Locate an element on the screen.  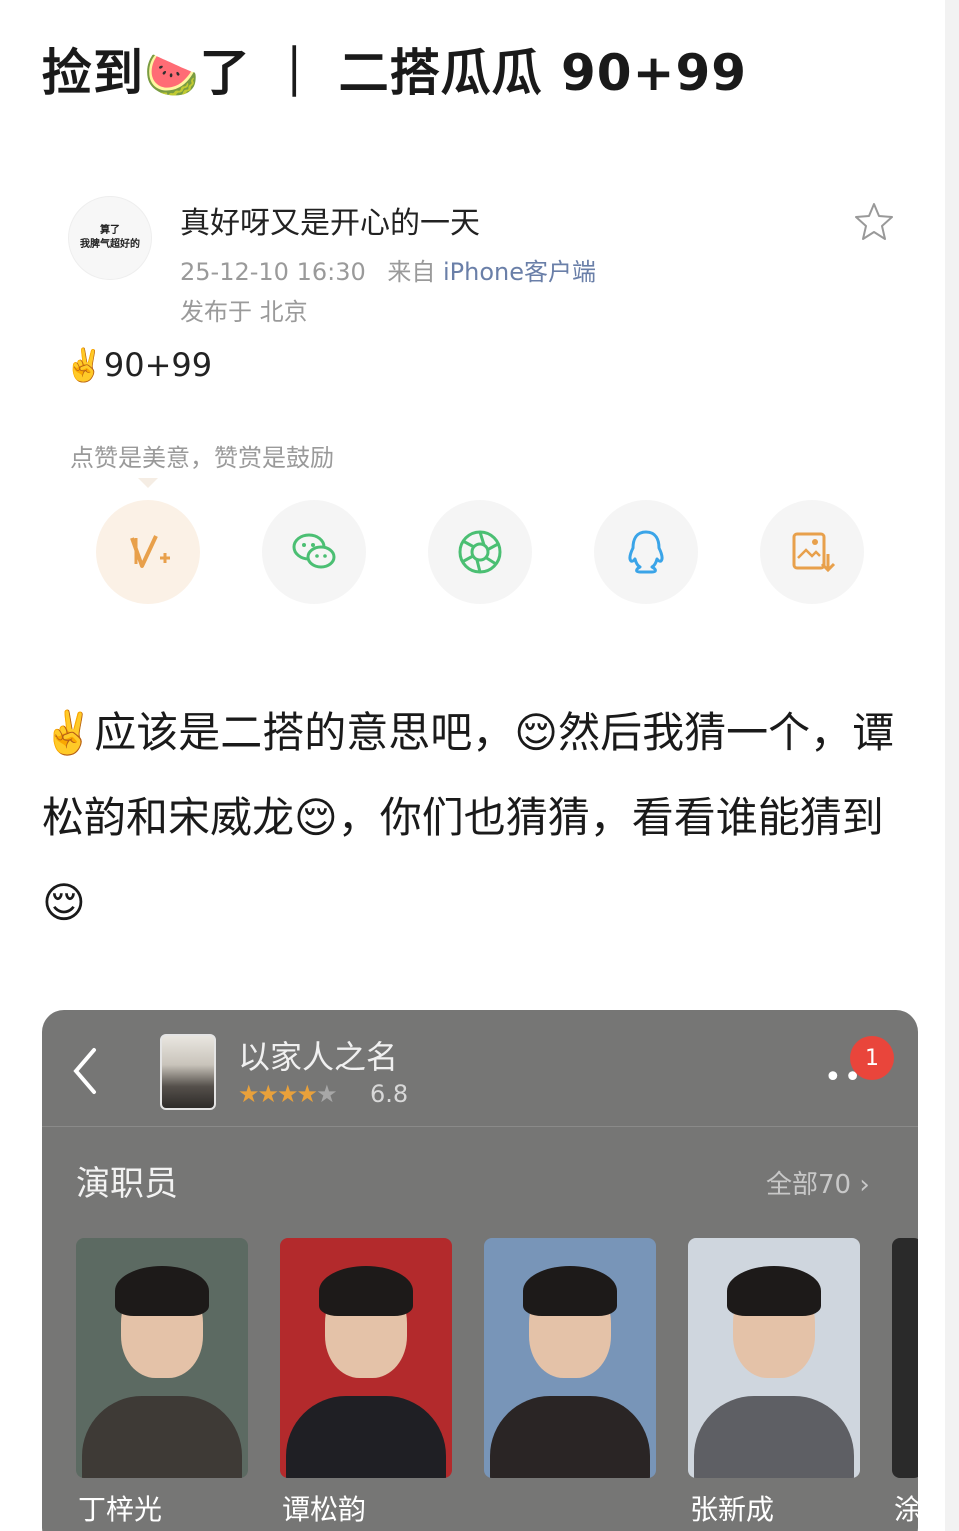
reward-button is located at coordinates (148, 552).